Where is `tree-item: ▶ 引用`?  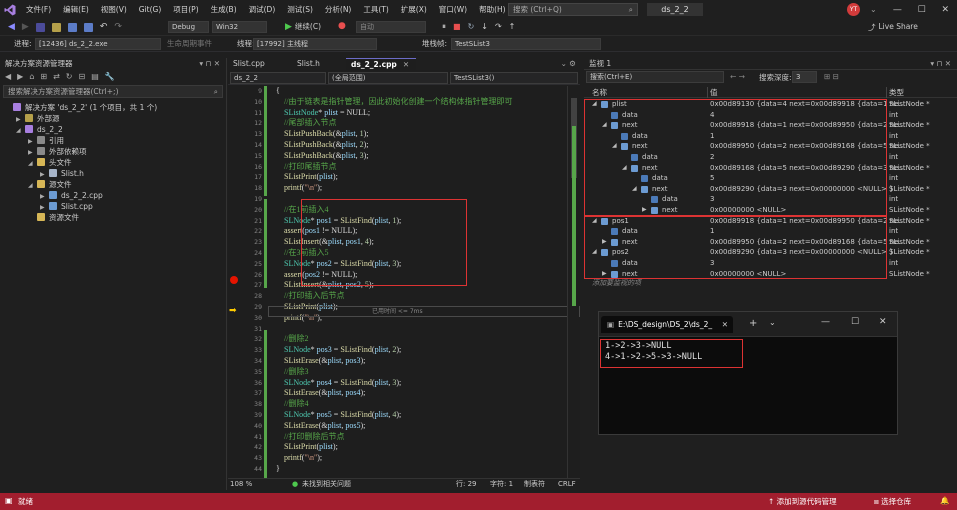 tree-item: ▶ 引用 is located at coordinates (113, 140).